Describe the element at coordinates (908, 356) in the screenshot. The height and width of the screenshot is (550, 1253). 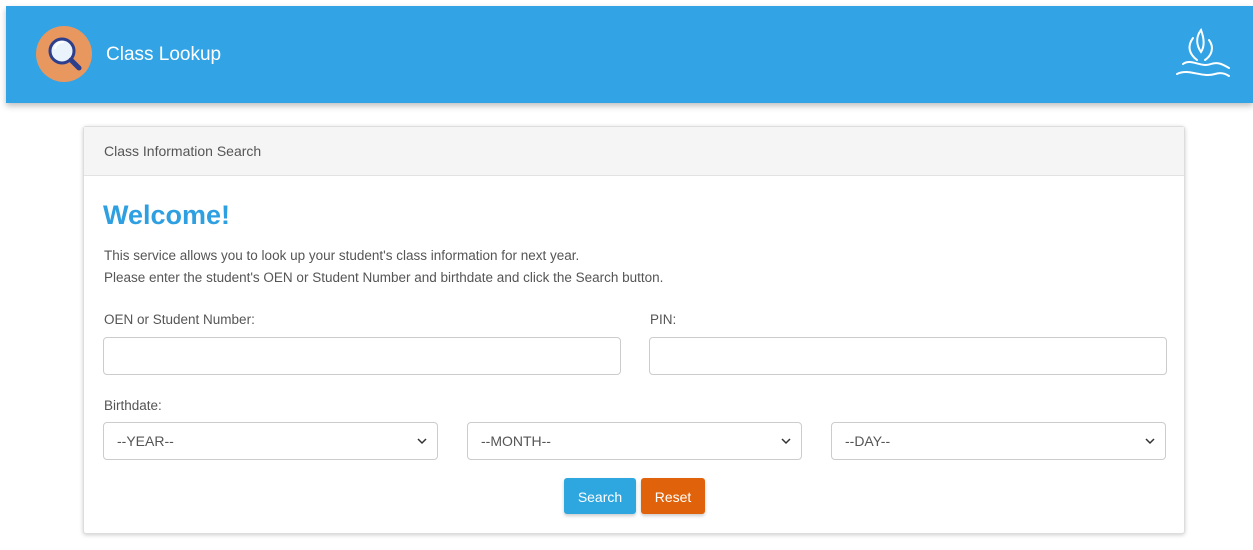
I see `pin-input` at that location.